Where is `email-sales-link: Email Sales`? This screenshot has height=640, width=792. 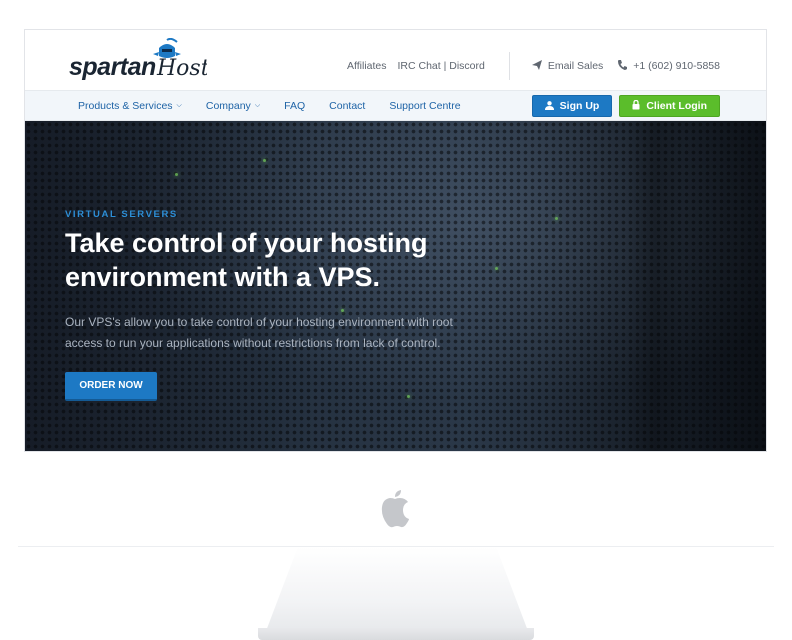 email-sales-link: Email Sales is located at coordinates (567, 66).